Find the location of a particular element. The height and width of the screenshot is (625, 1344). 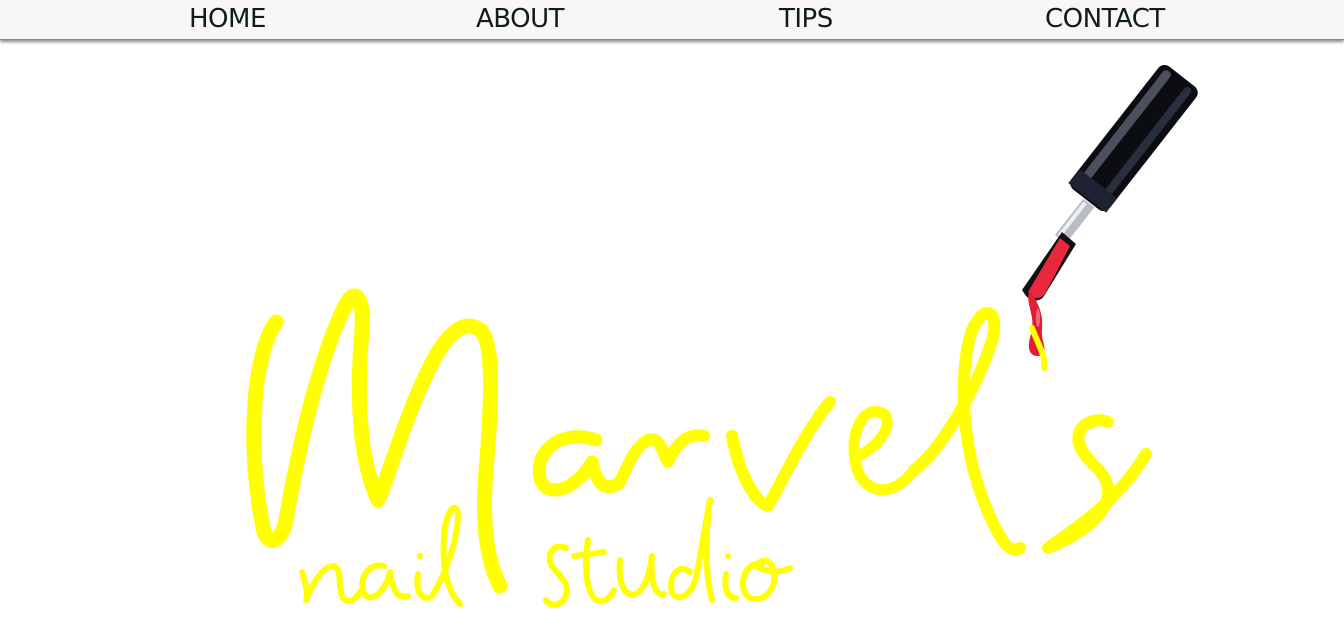

top-navigation: HOME ABOUT TIPS CONTACT is located at coordinates (672, 20).